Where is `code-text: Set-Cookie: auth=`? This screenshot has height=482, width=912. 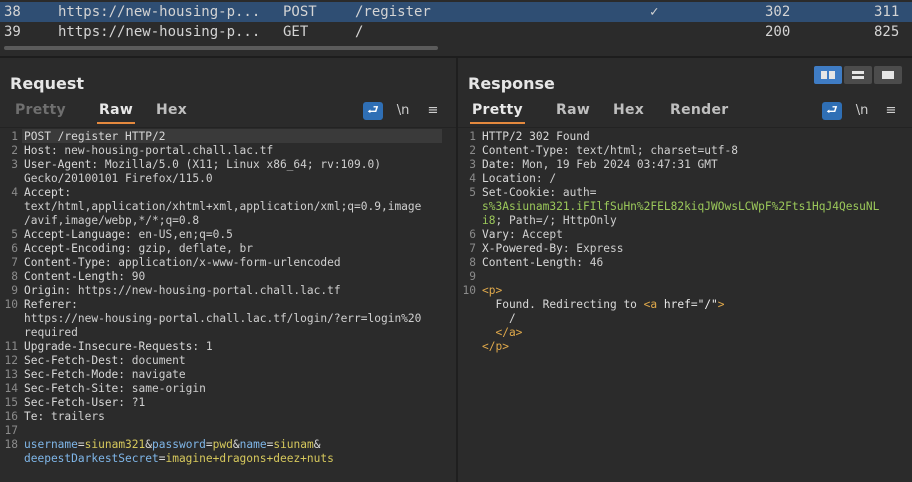 code-text: Set-Cookie: auth= is located at coordinates (539, 193).